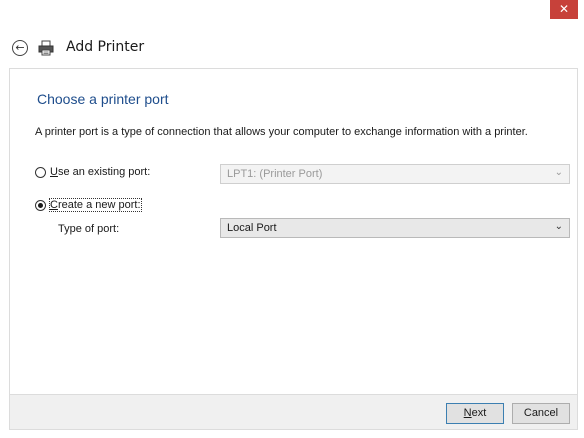 The image size is (584, 438). What do you see at coordinates (20, 48) in the screenshot?
I see `back-arrow-icon: ←` at bounding box center [20, 48].